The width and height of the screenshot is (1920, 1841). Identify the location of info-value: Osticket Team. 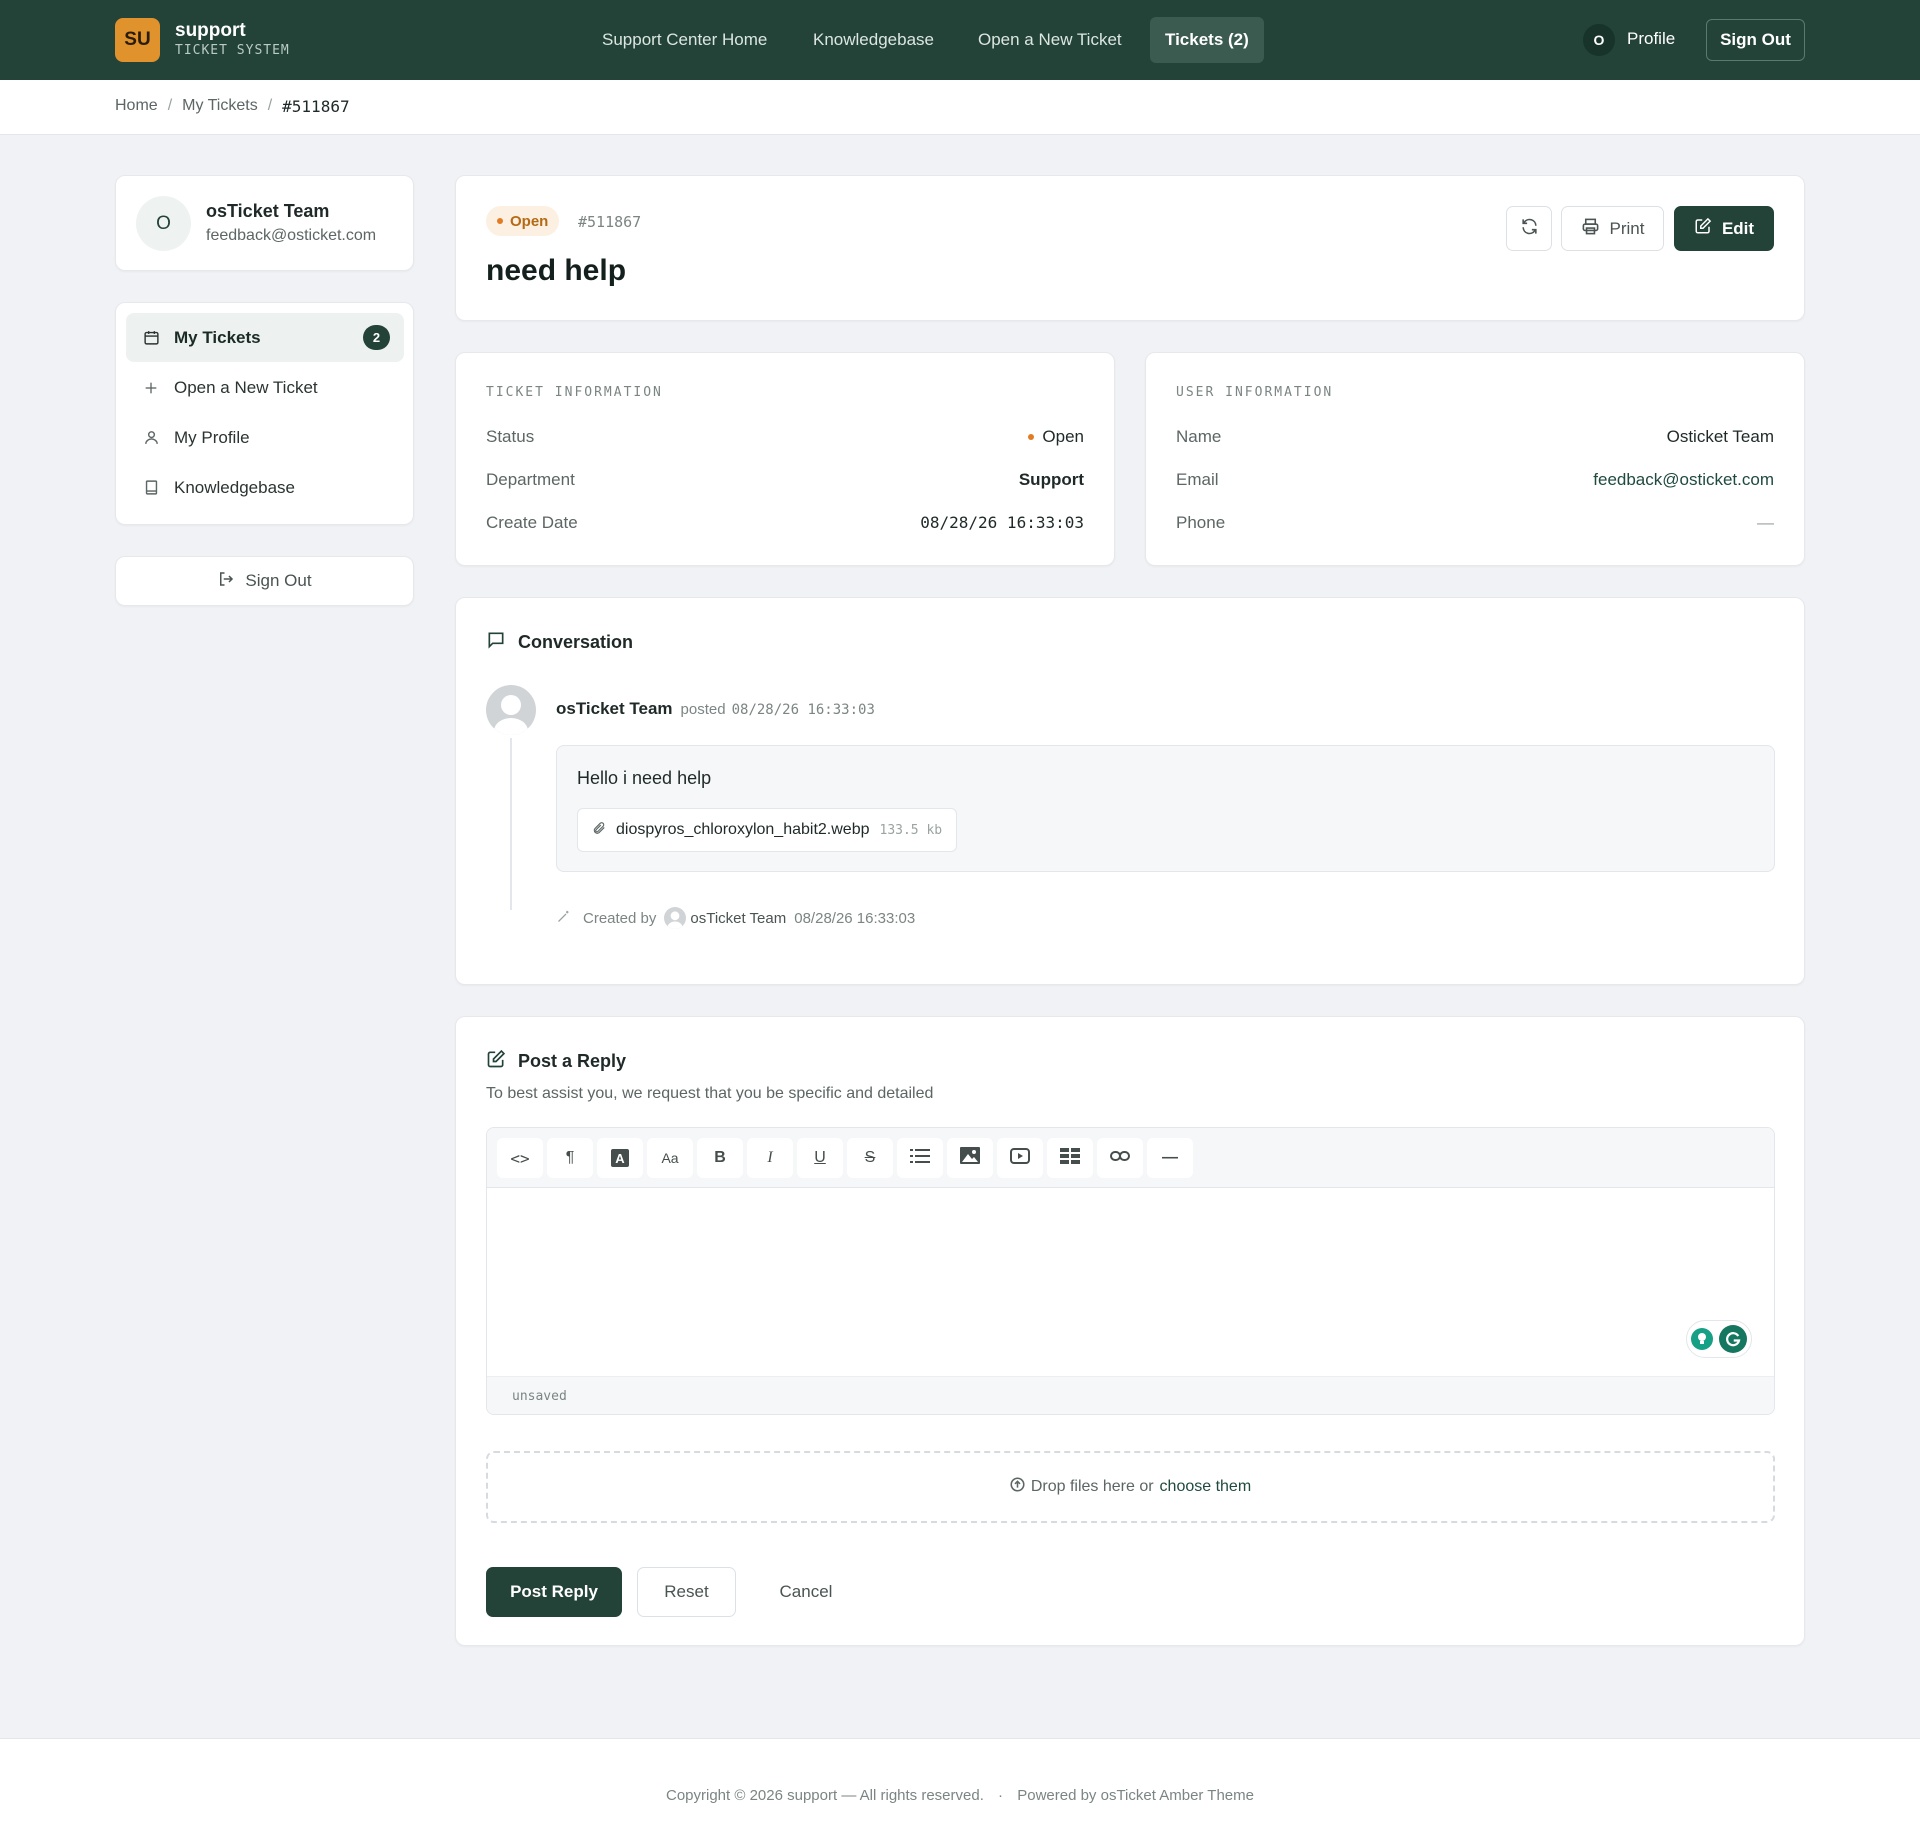
(1720, 436).